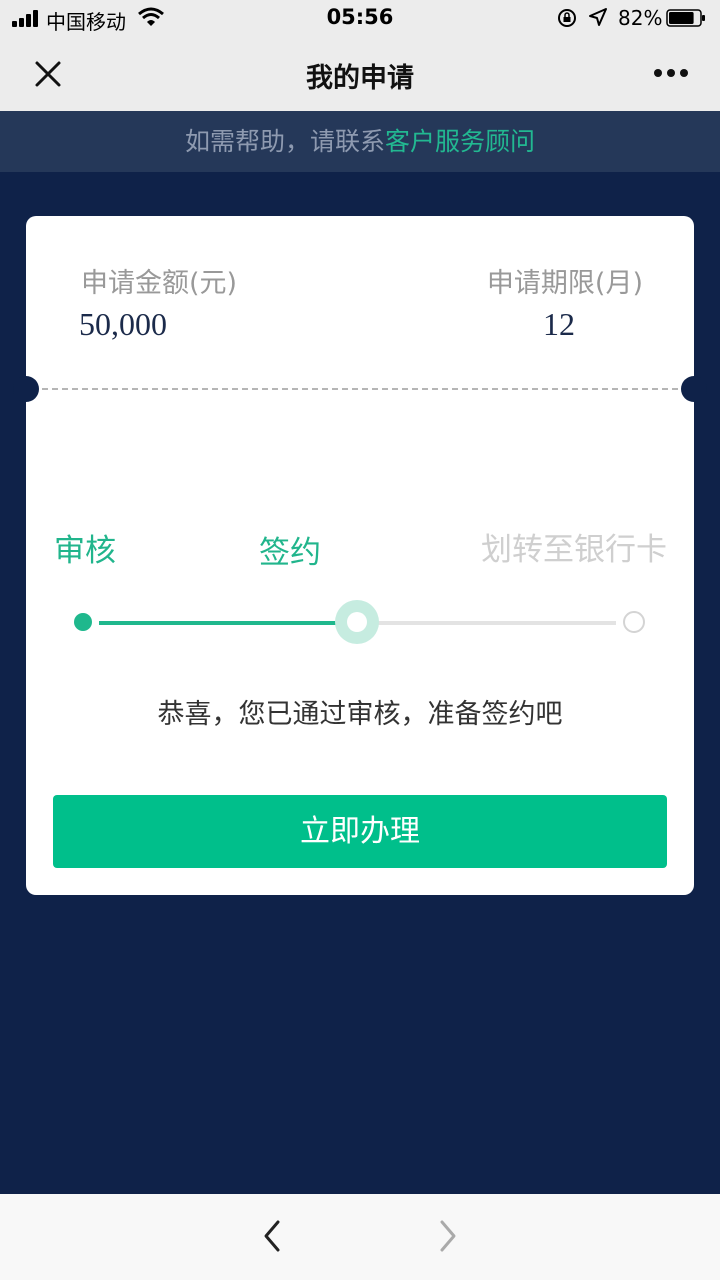 The width and height of the screenshot is (720, 1280). I want to click on card-notch-left, so click(26, 389).